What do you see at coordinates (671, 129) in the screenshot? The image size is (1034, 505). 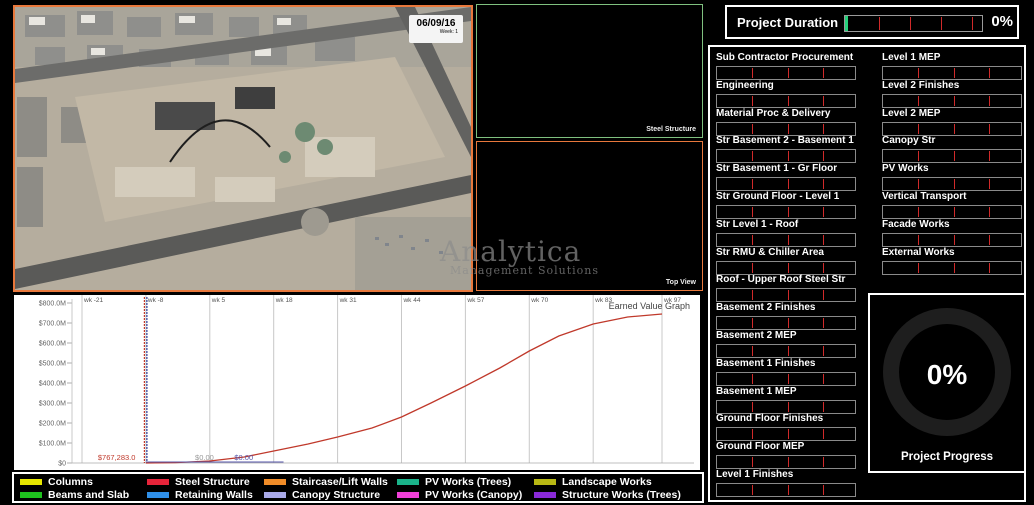 I see `steel-structure-label: Steel Structure` at bounding box center [671, 129].